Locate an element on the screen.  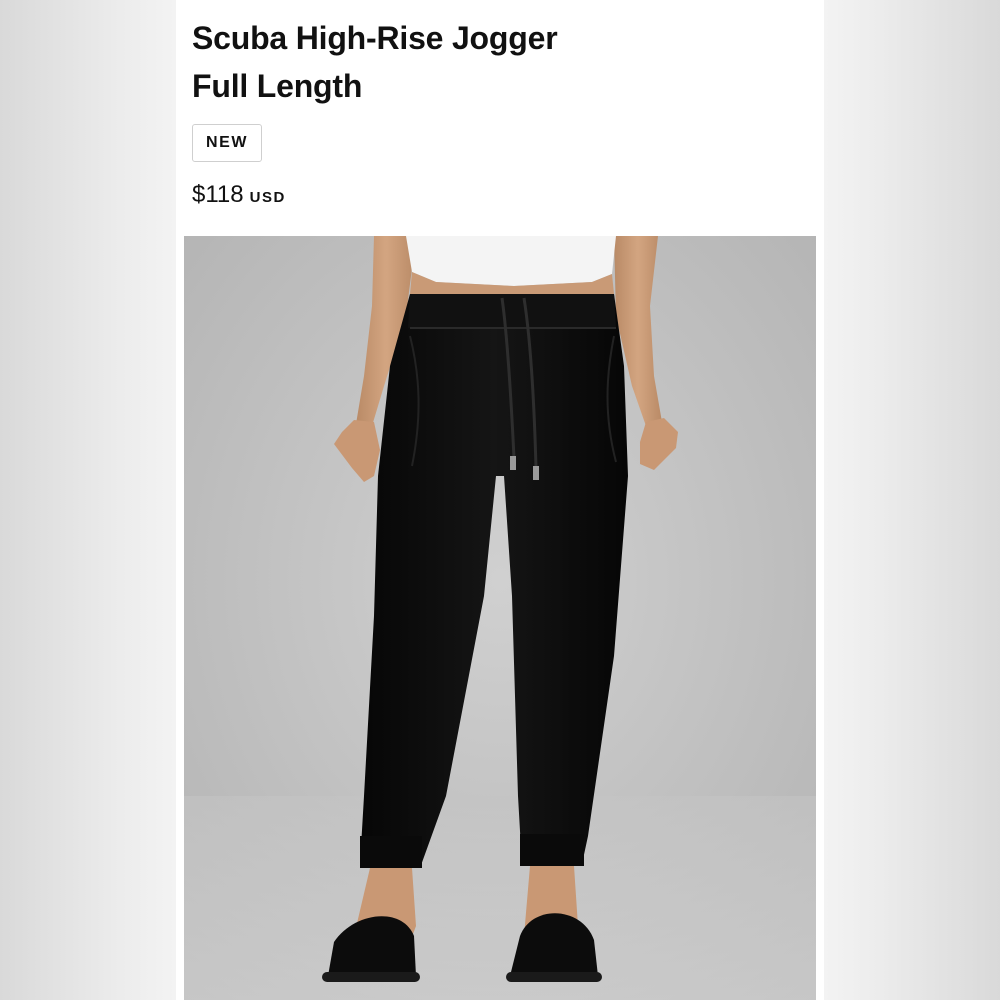
product-title-line2: Full Length is located at coordinates (277, 86).